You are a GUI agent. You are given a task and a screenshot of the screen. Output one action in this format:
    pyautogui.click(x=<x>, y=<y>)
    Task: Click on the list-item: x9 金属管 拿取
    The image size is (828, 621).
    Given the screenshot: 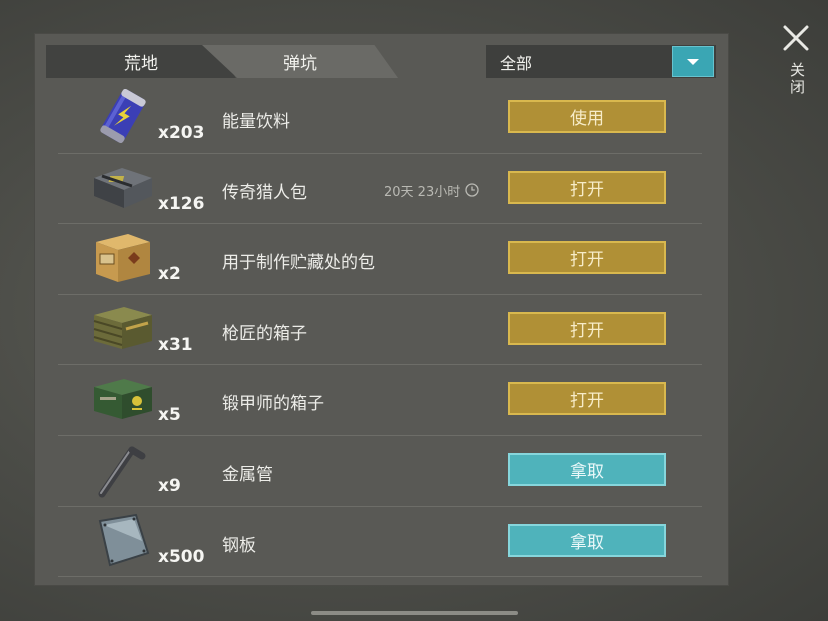 What is the action you would take?
    pyautogui.click(x=380, y=471)
    